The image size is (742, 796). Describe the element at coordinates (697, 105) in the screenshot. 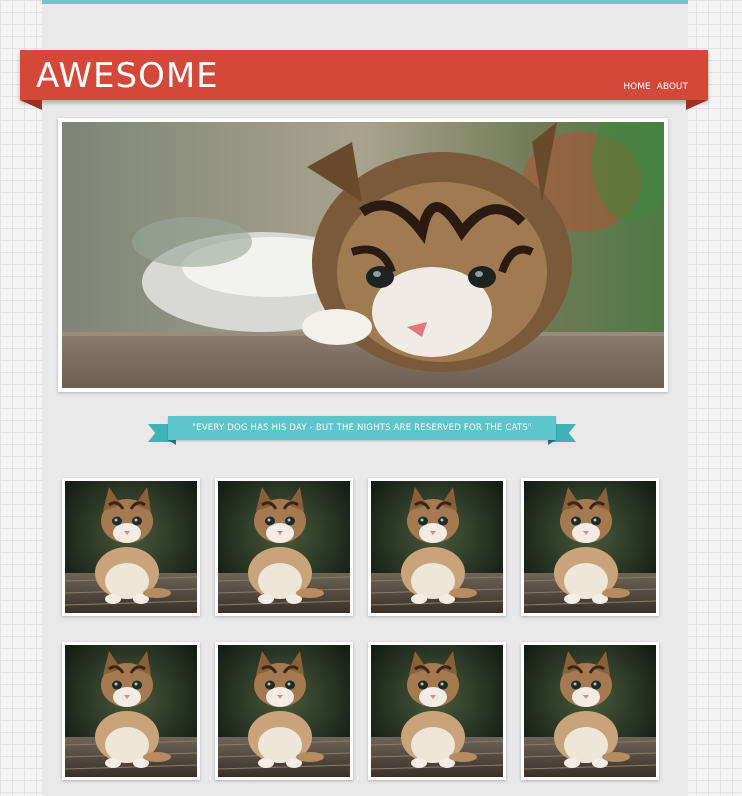

I see `header-ribbon-fold-right` at that location.